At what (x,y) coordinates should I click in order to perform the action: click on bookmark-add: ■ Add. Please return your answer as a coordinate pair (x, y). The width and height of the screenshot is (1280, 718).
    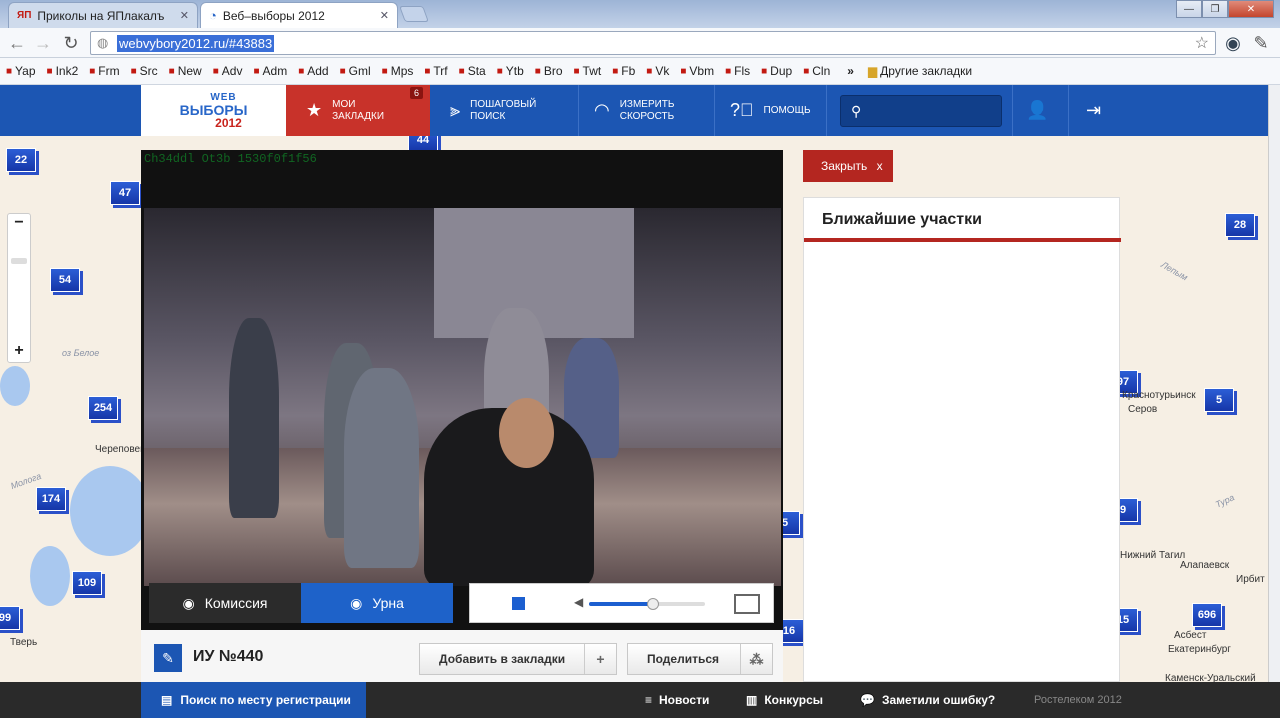
    Looking at the image, I should click on (313, 71).